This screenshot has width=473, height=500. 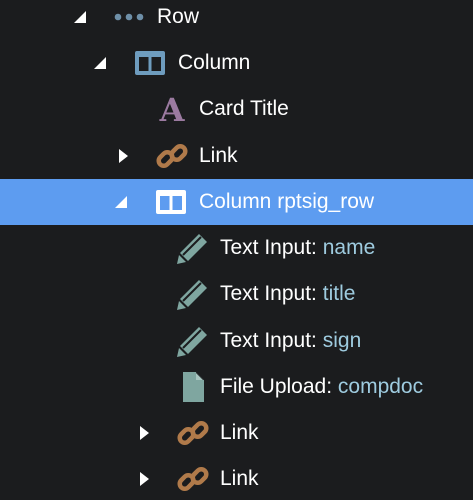 I want to click on node-value: sign, so click(x=342, y=340).